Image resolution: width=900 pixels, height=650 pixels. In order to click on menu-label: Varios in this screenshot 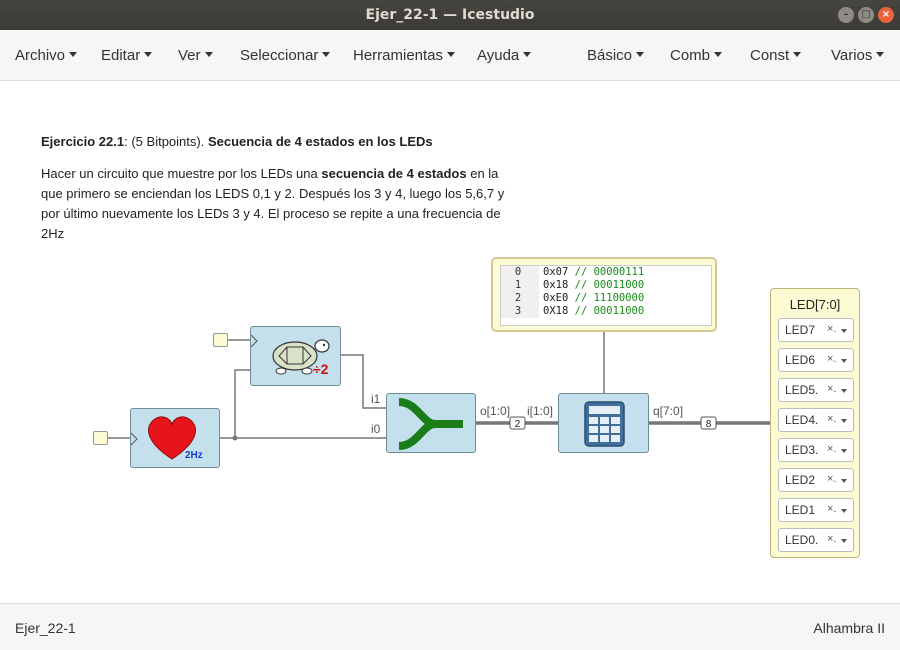, I will do `click(852, 55)`.